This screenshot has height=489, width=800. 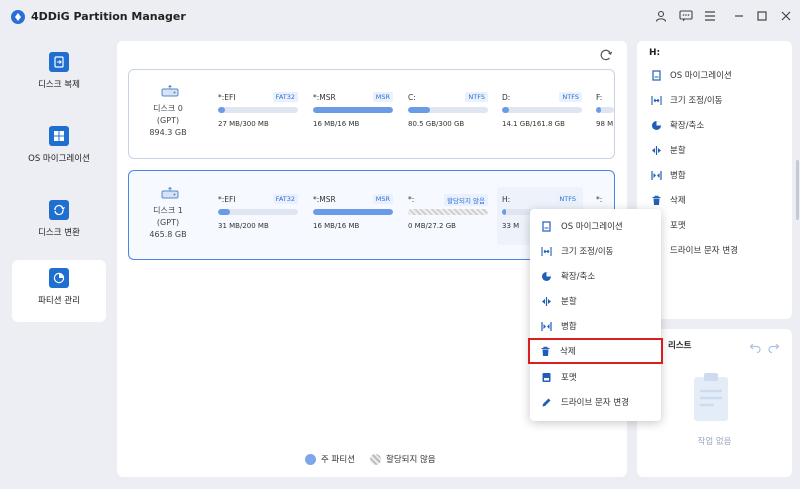 I want to click on menu-item-label: 드라이브 문자 변경, so click(x=595, y=403).